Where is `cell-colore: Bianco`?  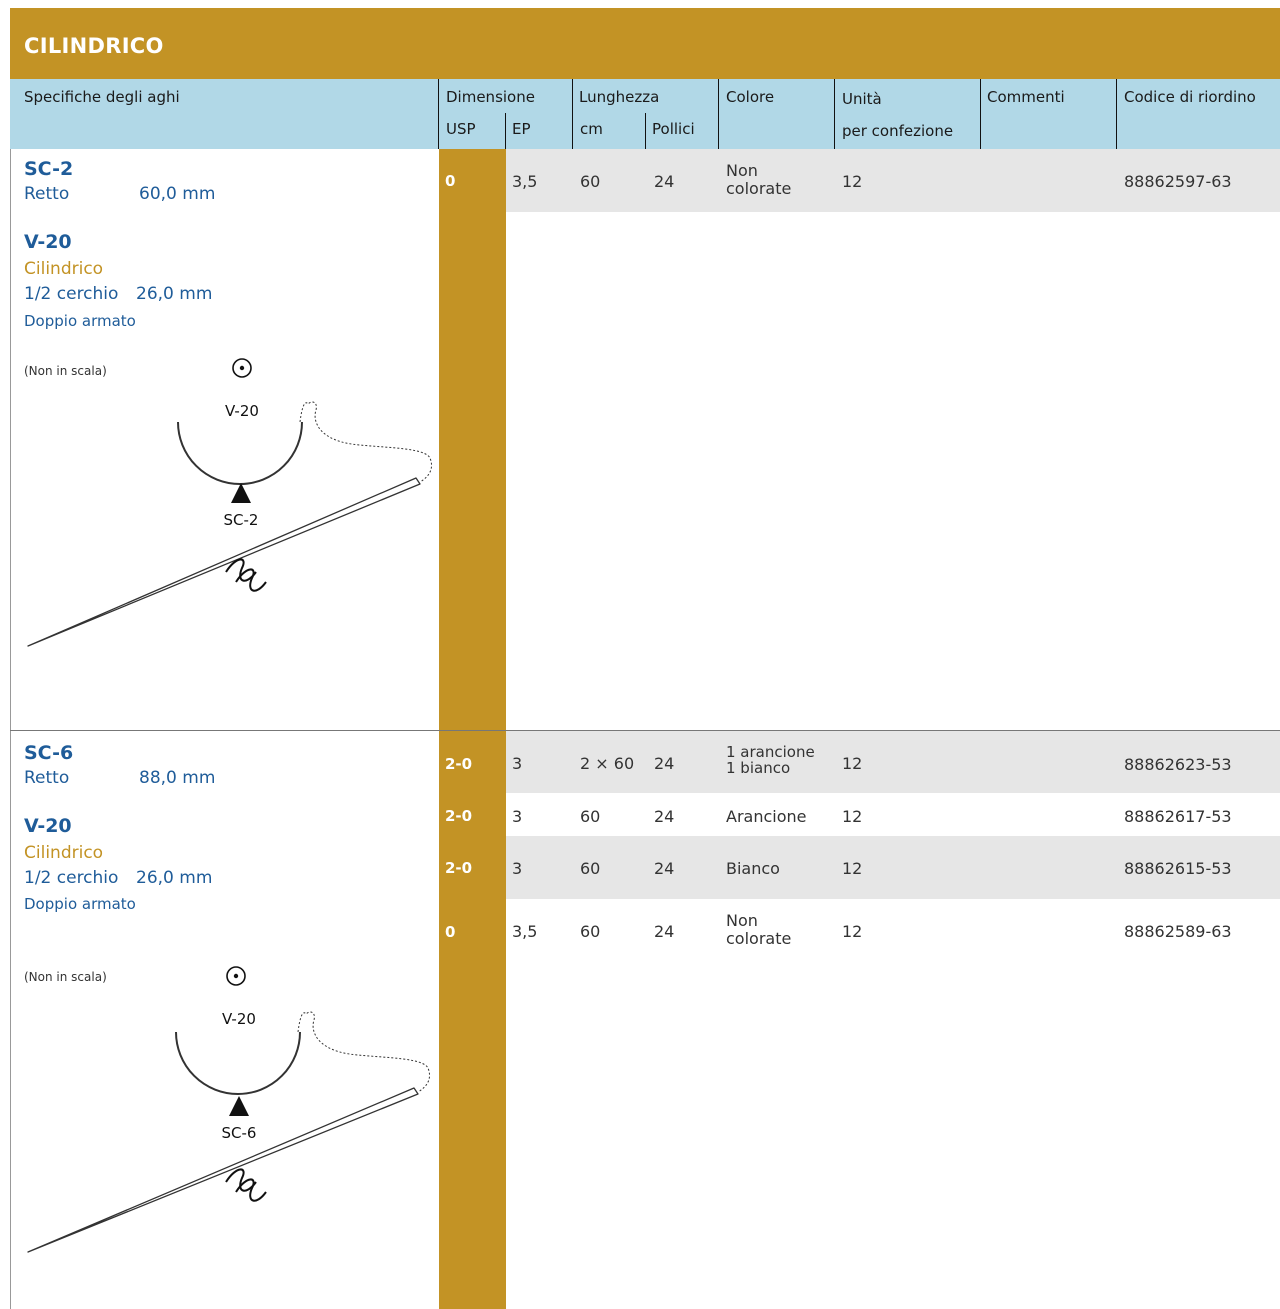
cell-colore: Bianco is located at coordinates (753, 868).